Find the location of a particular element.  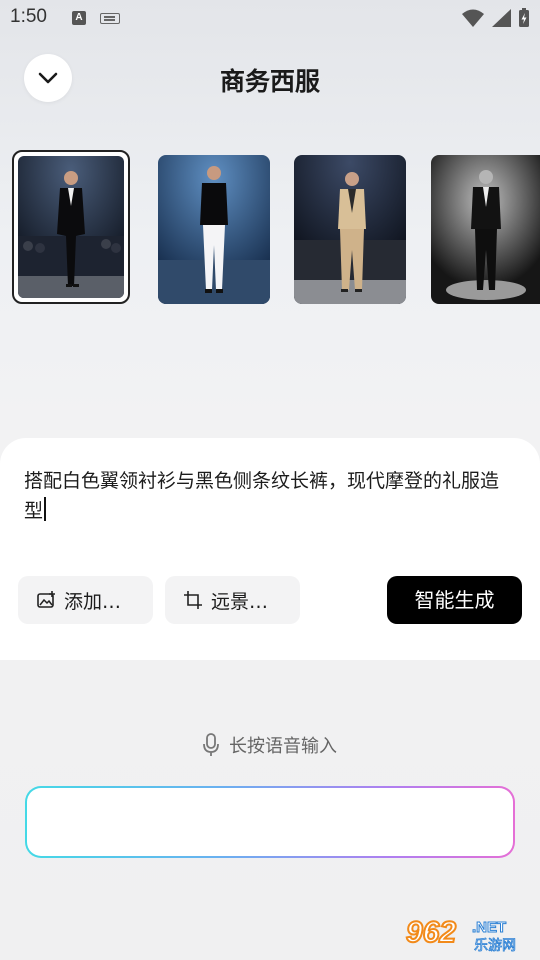

status-time: 1:50 is located at coordinates (28, 16).